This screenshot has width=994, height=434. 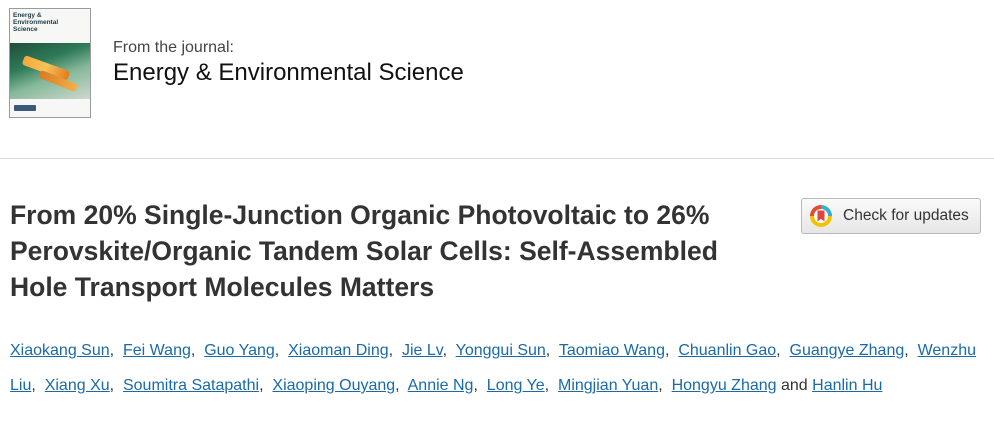 I want to click on author-link: Yonggui Sun, so click(x=501, y=350).